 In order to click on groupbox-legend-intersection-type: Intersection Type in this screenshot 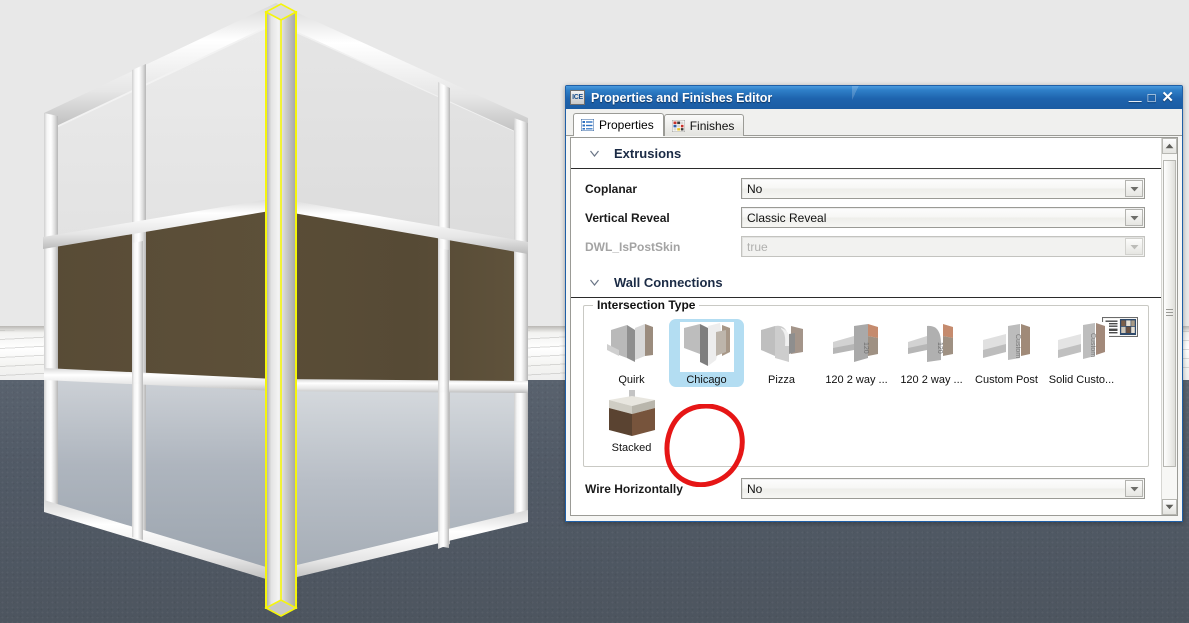, I will do `click(646, 305)`.